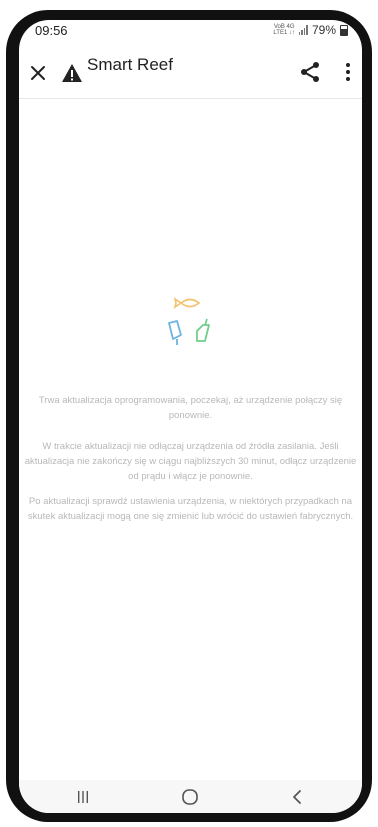  I want to click on recents-icon, so click(83, 797).